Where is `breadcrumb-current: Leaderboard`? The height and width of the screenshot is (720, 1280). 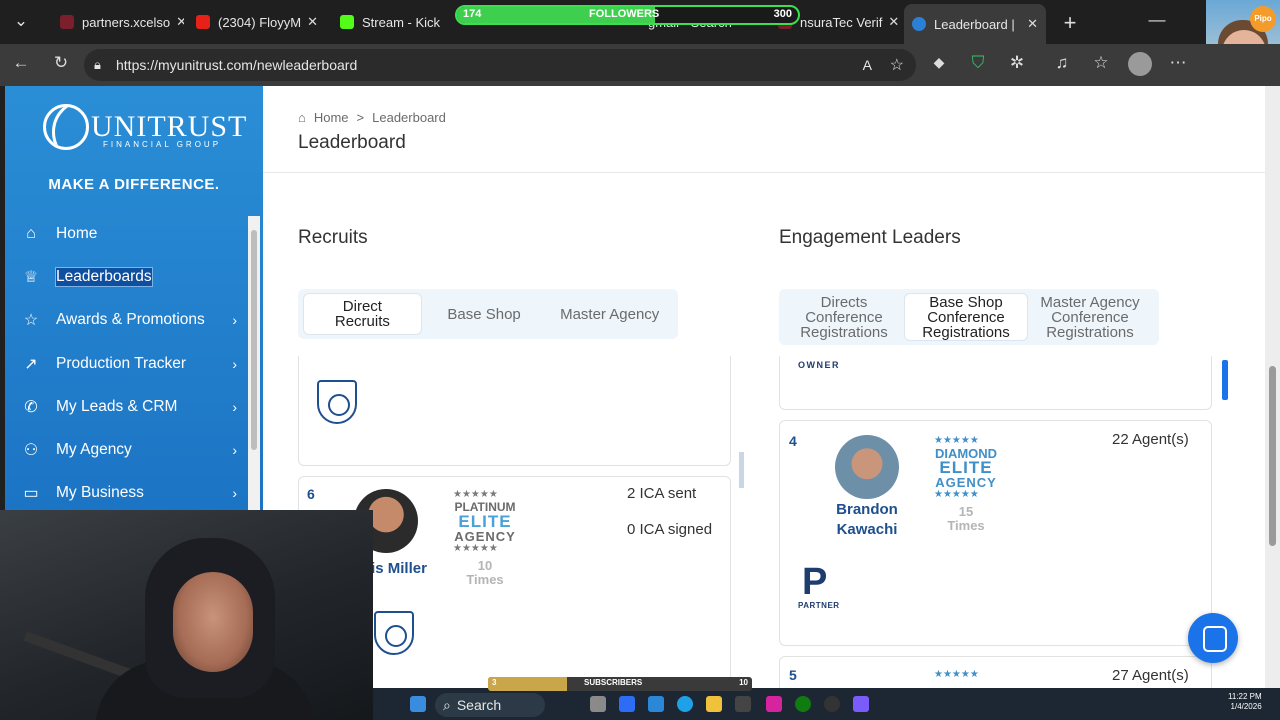
breadcrumb-current: Leaderboard is located at coordinates (409, 117).